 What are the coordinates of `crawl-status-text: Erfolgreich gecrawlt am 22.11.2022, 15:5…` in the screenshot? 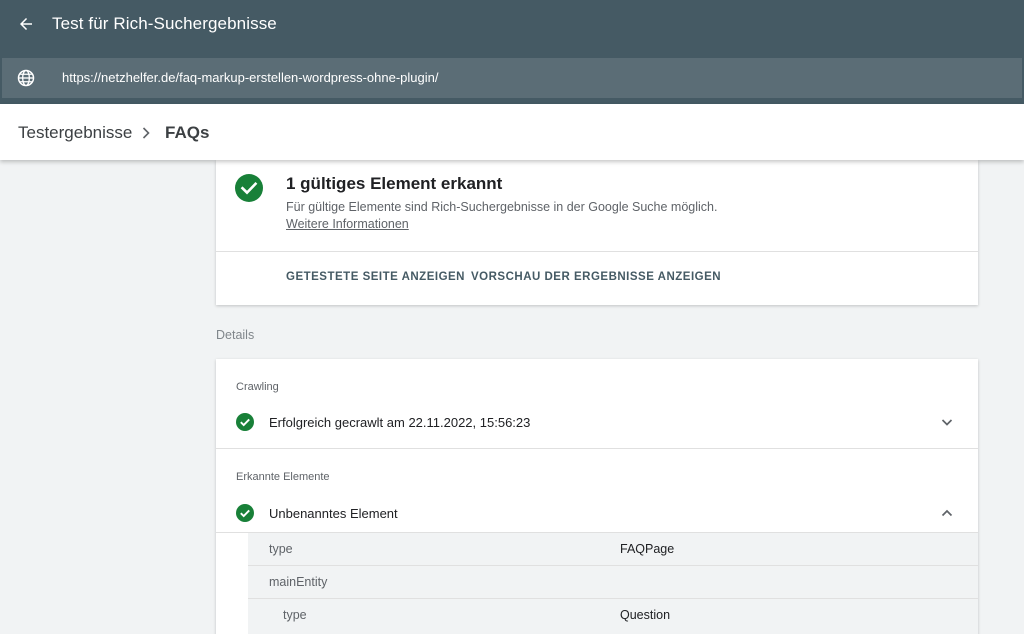 It's located at (399, 422).